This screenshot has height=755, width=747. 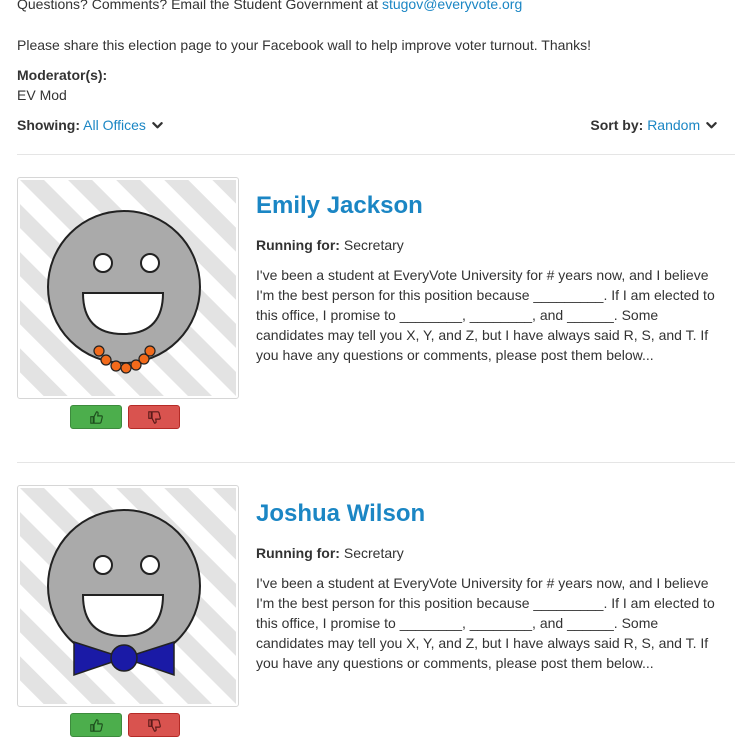 What do you see at coordinates (42, 95) in the screenshot?
I see `moderator-name: EV Mod` at bounding box center [42, 95].